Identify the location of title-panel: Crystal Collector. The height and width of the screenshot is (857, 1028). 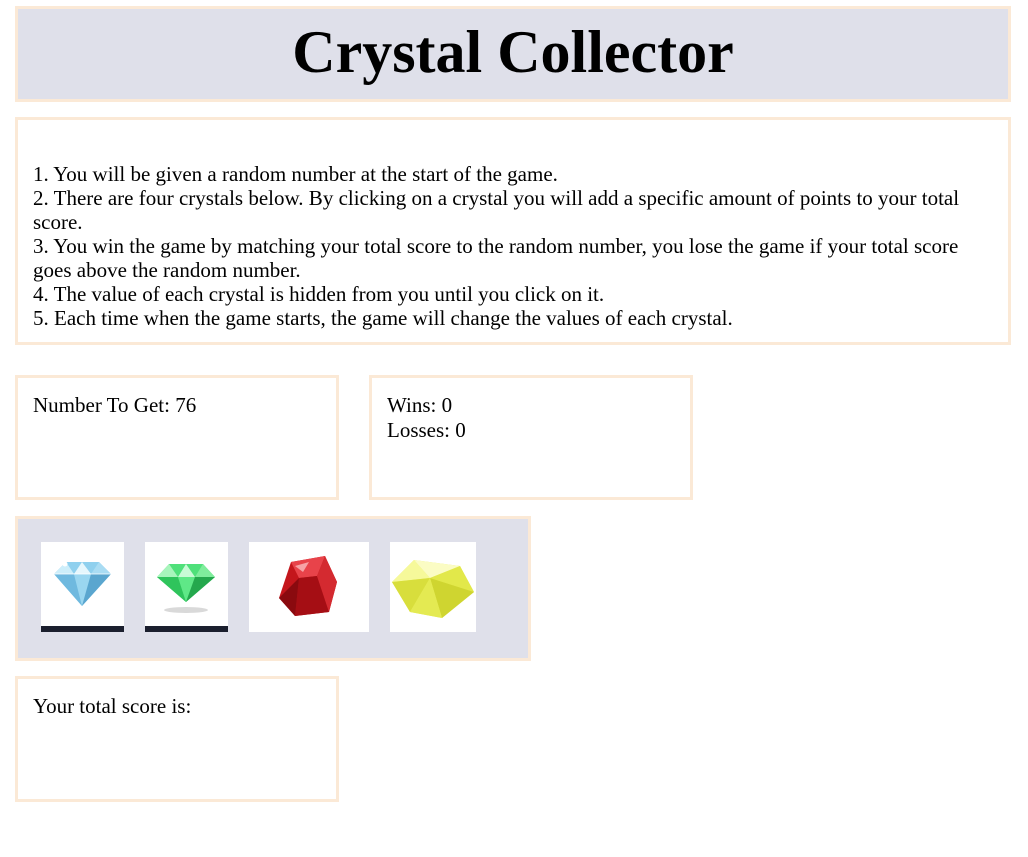
(513, 54).